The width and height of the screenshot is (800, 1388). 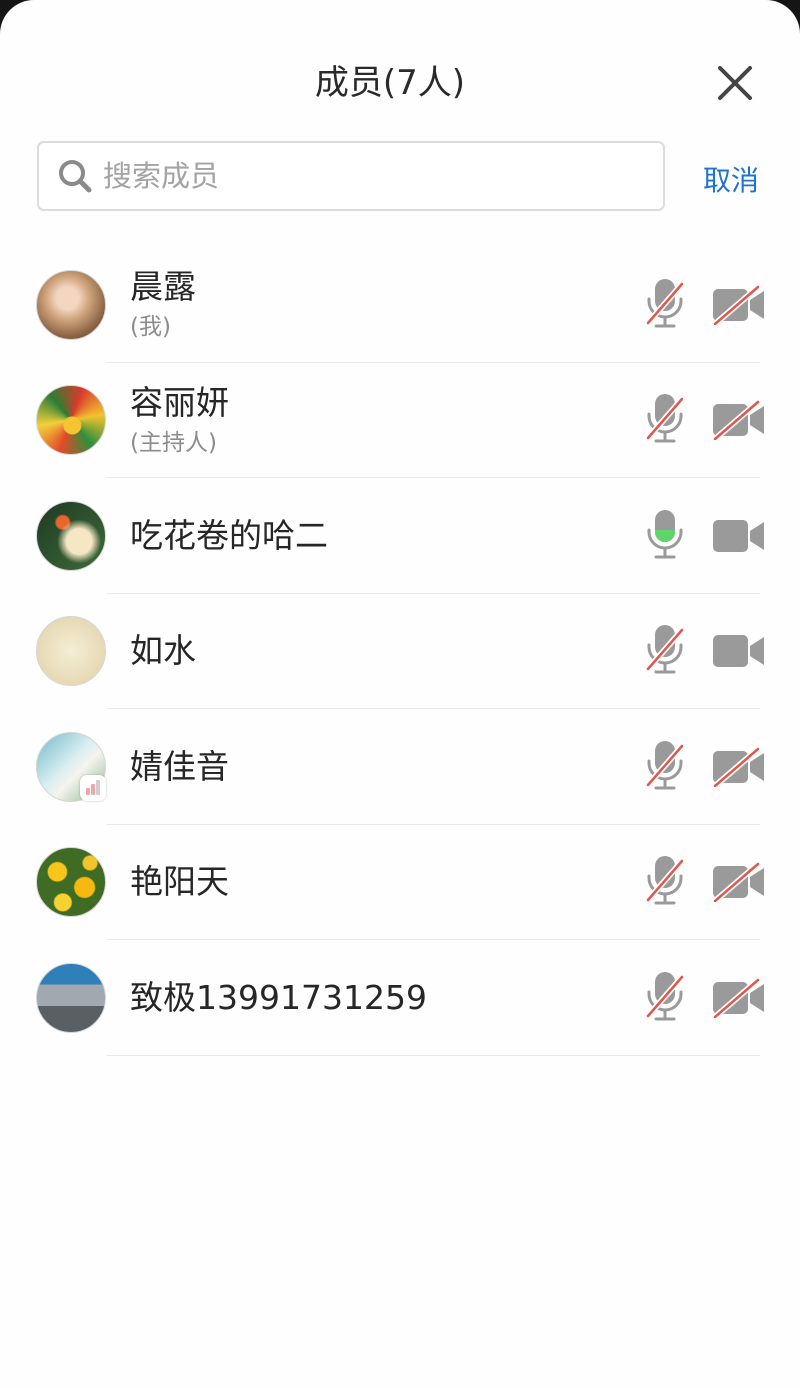 I want to click on member-name: 如水, so click(x=163, y=651).